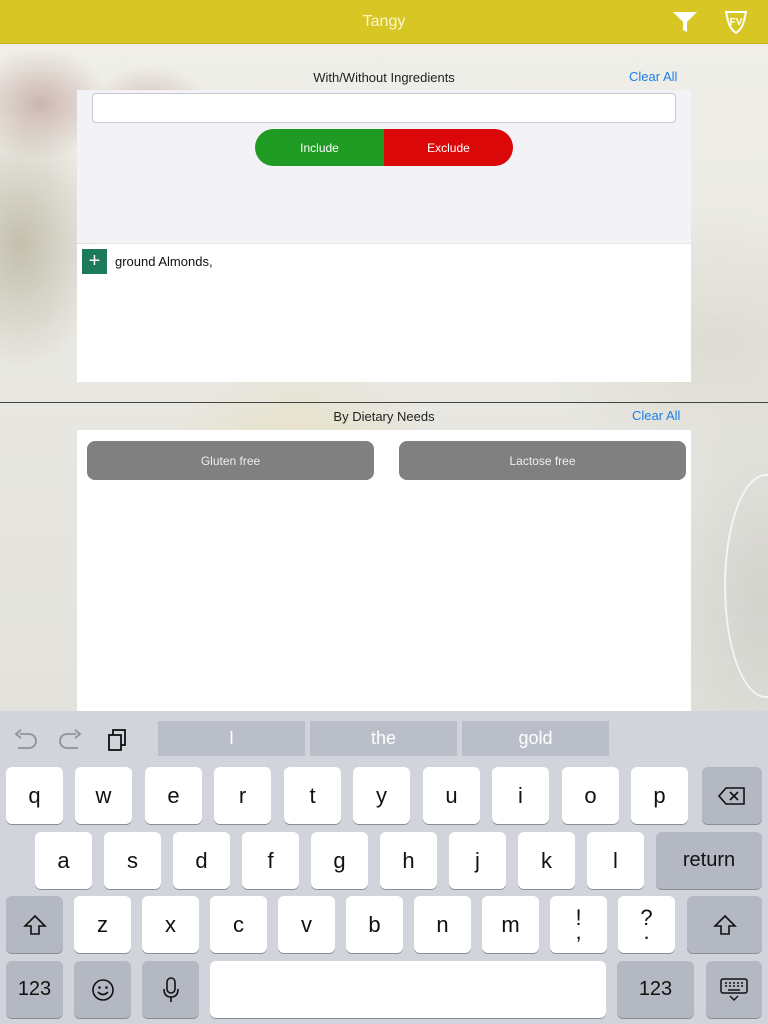  What do you see at coordinates (103, 795) in the screenshot?
I see `key-w: w` at bounding box center [103, 795].